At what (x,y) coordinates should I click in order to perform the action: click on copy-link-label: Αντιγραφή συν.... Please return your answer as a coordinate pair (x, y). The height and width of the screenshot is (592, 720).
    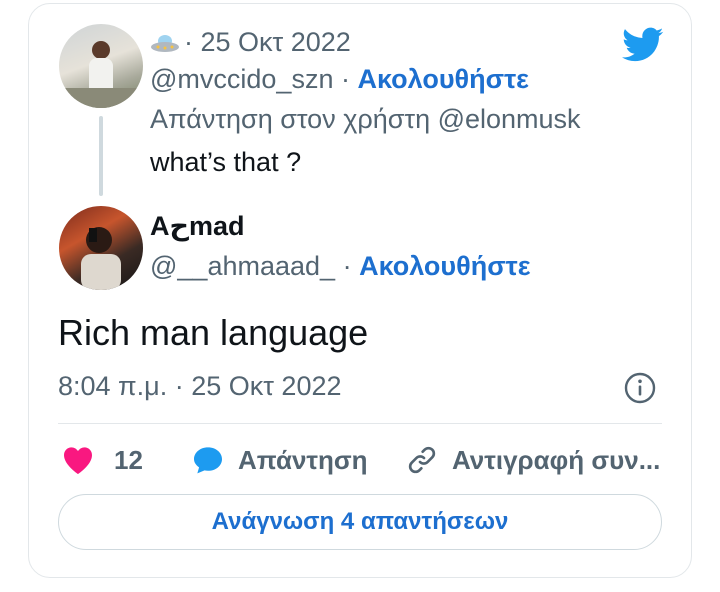
    Looking at the image, I should click on (556, 459).